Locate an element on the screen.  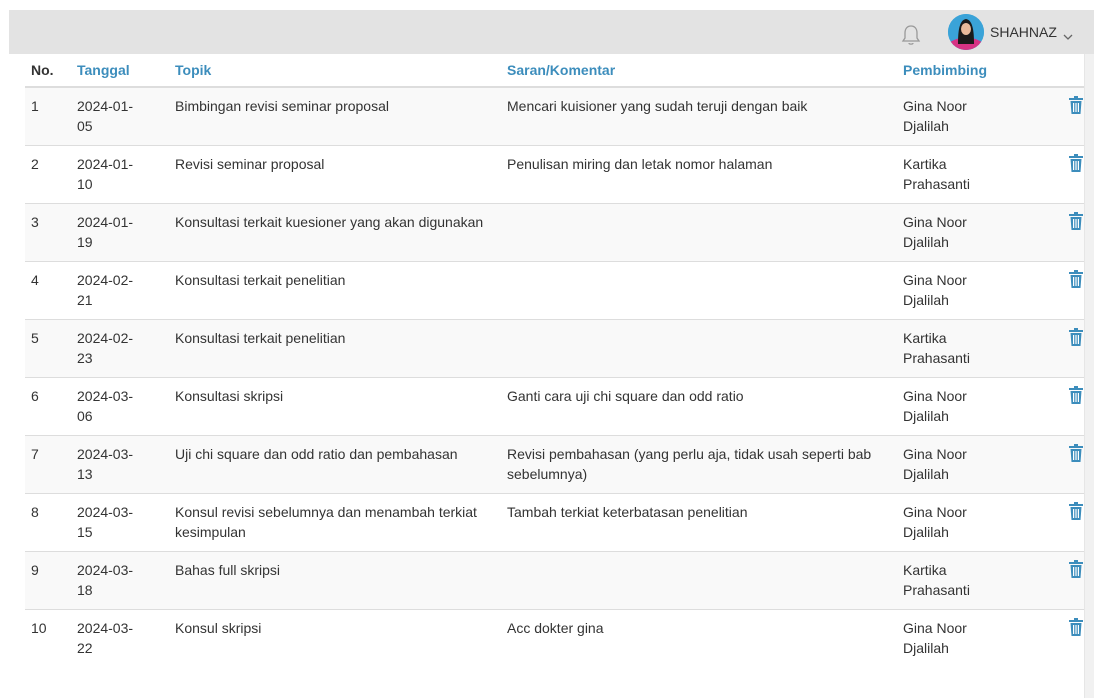
row-number: 7 is located at coordinates (35, 453).